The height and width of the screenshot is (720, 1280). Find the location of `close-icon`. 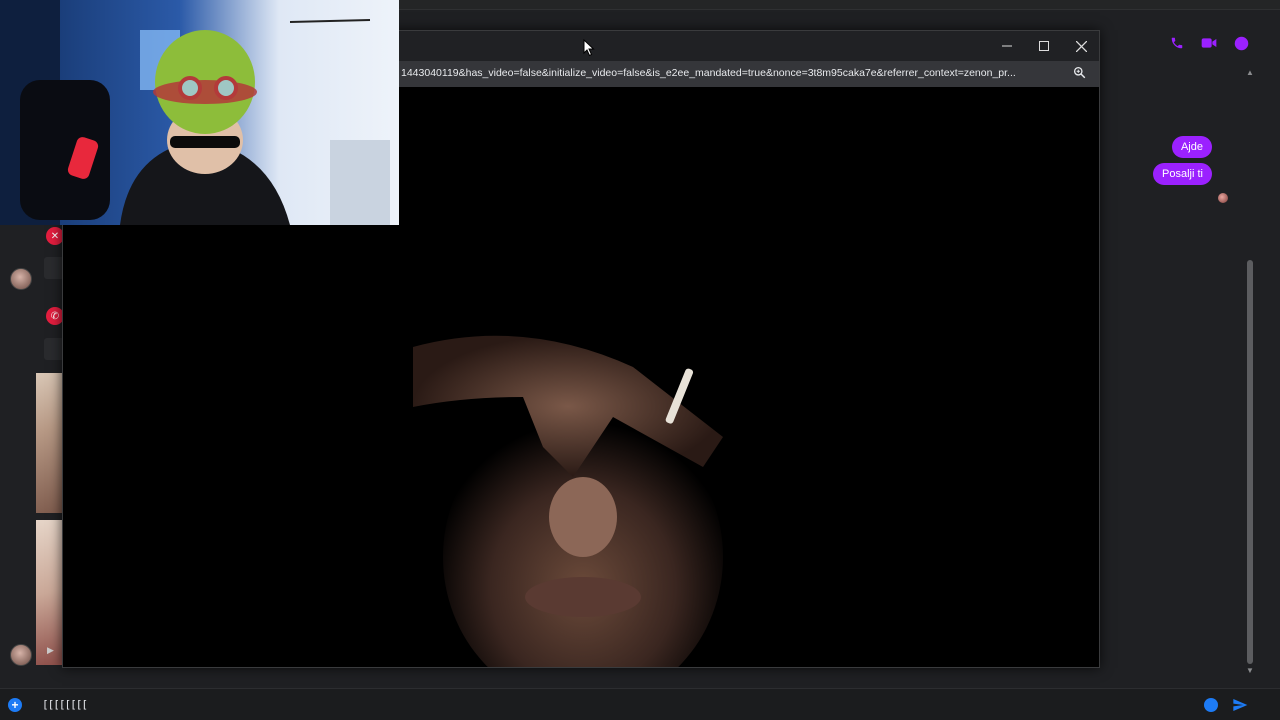

close-icon is located at coordinates (1081, 46).